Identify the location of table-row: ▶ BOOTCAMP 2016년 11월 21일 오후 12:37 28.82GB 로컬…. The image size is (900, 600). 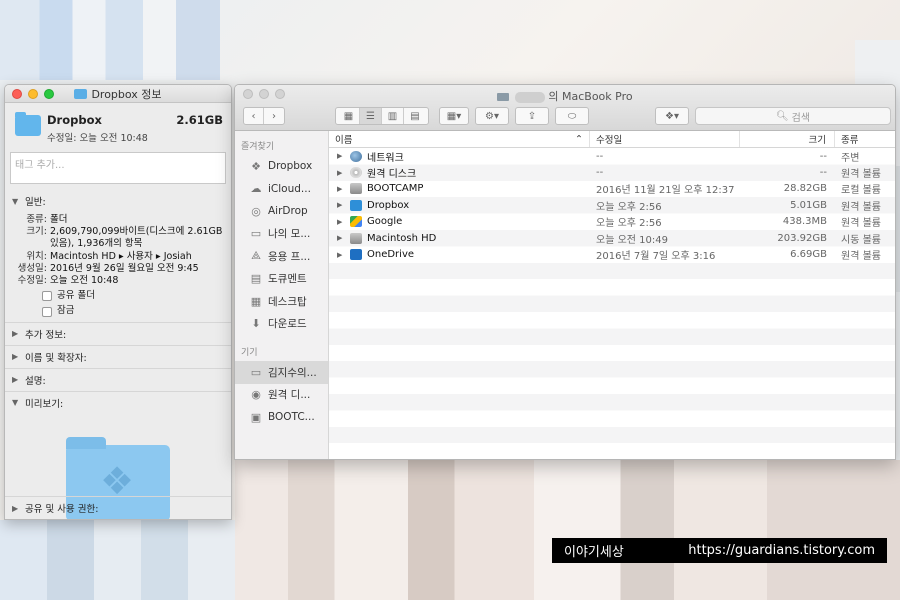
(612, 189).